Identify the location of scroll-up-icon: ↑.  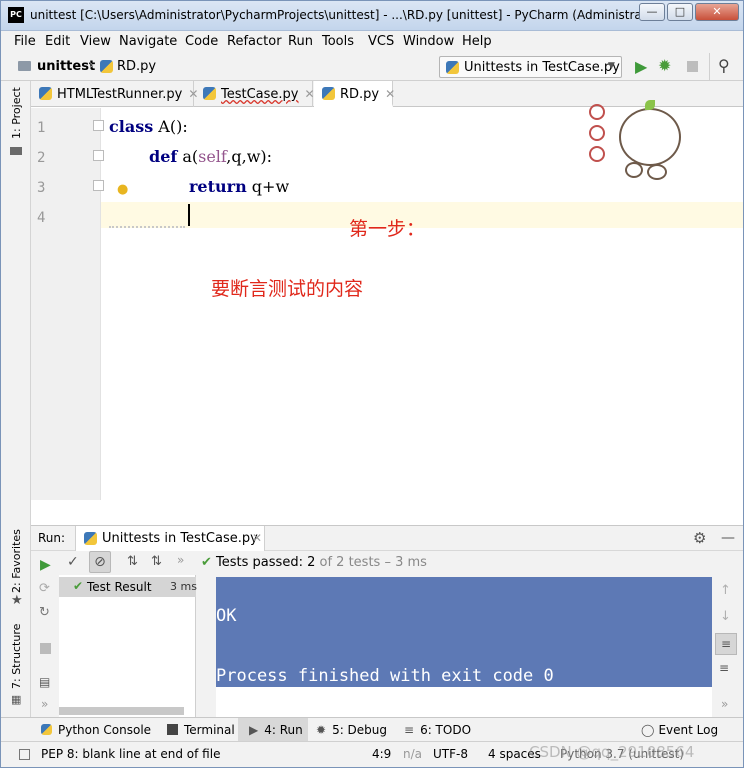
(725, 590).